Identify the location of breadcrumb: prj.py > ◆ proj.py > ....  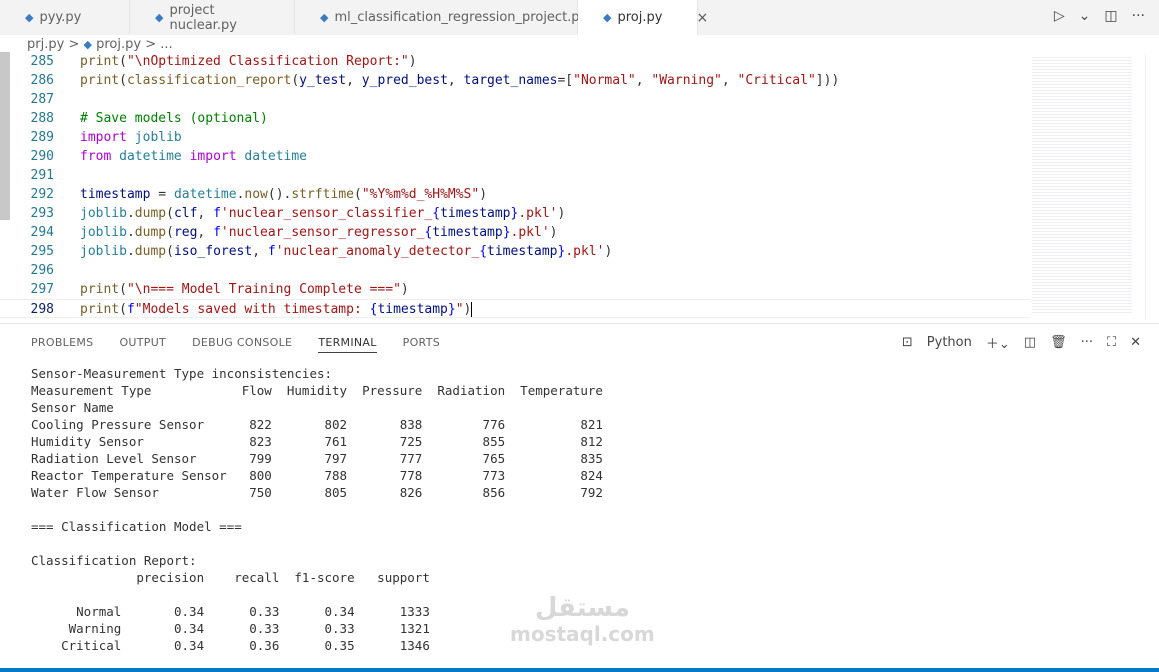
(100, 44).